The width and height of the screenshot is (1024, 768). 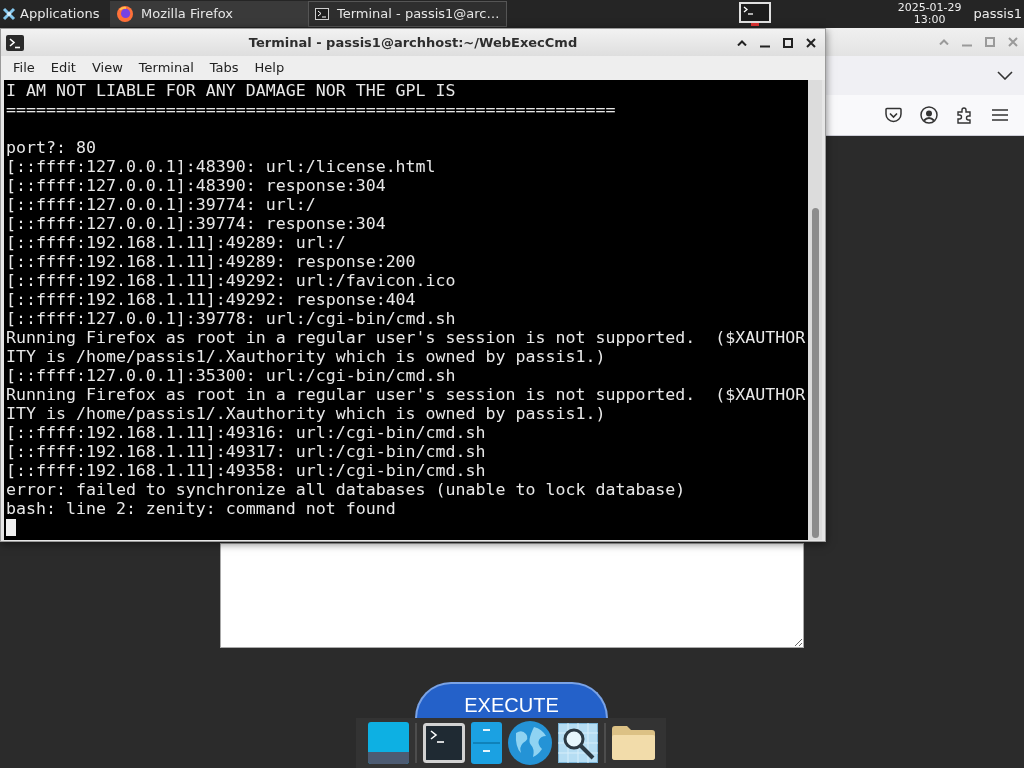 I want to click on menu-icon, so click(x=1000, y=115).